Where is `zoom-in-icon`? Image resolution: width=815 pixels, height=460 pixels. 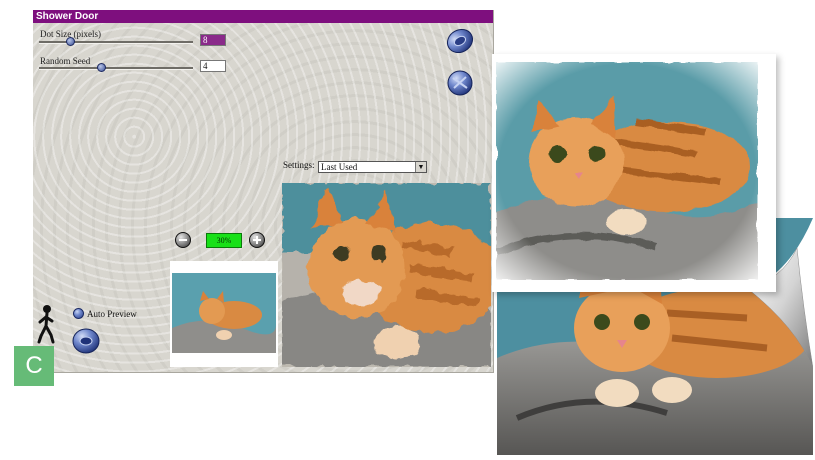 zoom-in-icon is located at coordinates (257, 240).